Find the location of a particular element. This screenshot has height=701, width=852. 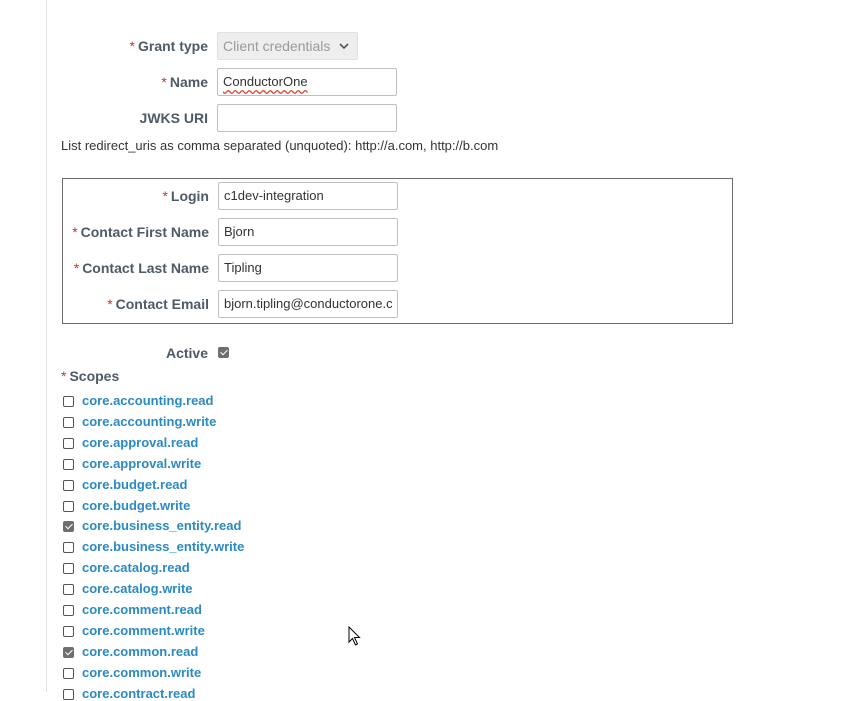

login-input: c1dev-integration is located at coordinates (308, 196).